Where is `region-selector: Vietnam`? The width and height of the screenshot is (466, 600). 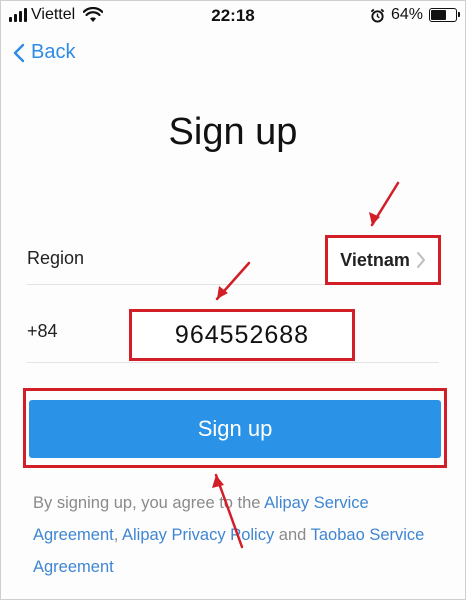 region-selector: Vietnam is located at coordinates (383, 260).